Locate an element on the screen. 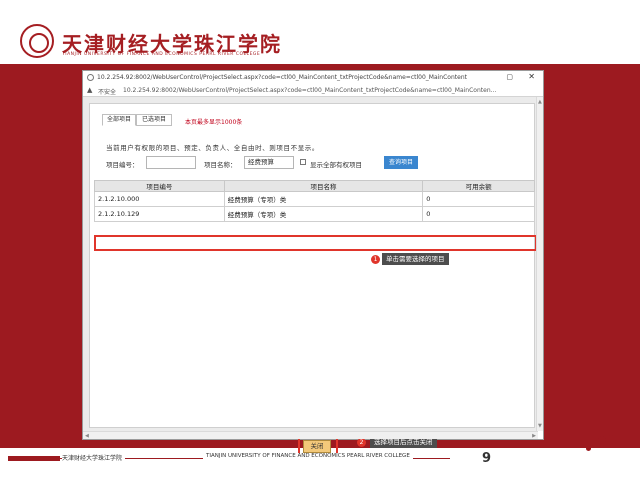  tab-all-projects: 全部项目 is located at coordinates (119, 120).